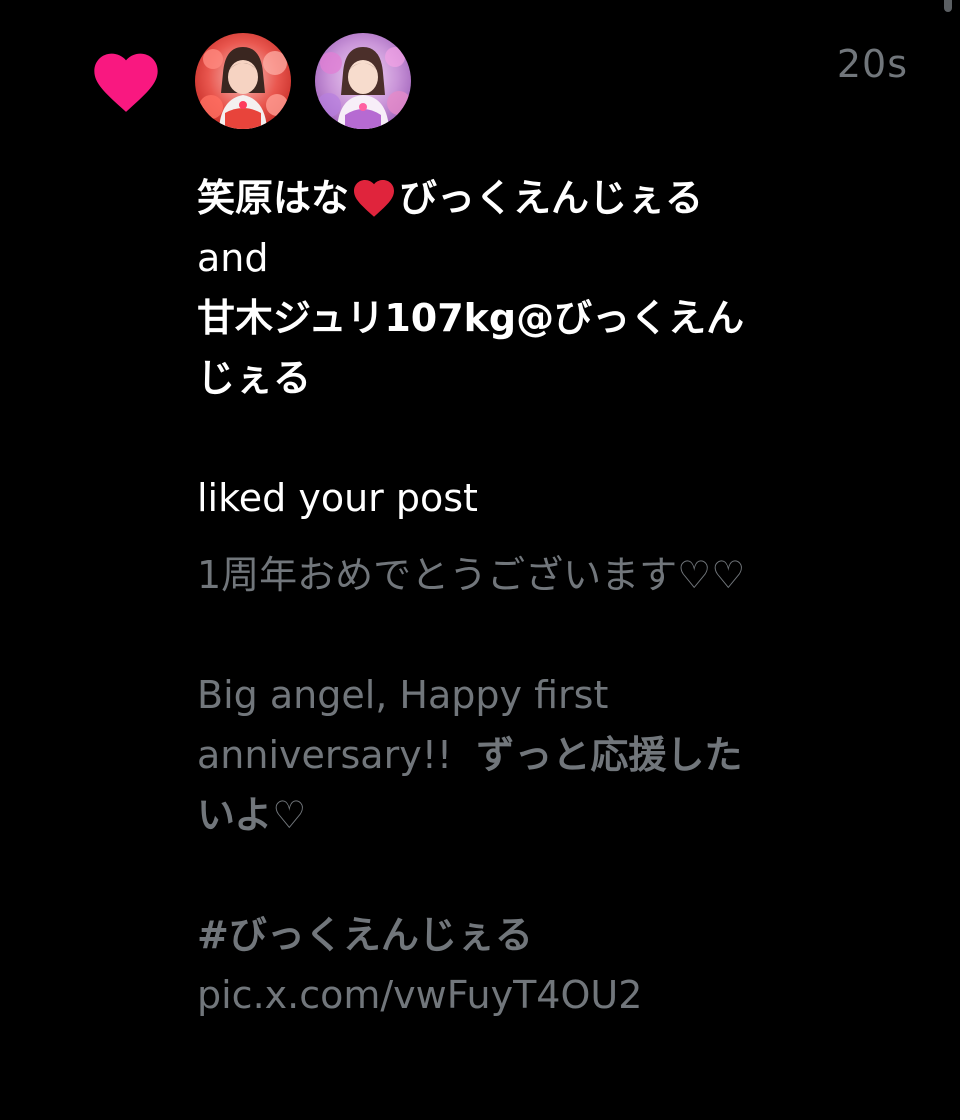 The width and height of the screenshot is (960, 1120). What do you see at coordinates (477, 348) in the screenshot?
I see `user-name: 甘木ジュリ107kg@びっくえんじぇる` at bounding box center [477, 348].